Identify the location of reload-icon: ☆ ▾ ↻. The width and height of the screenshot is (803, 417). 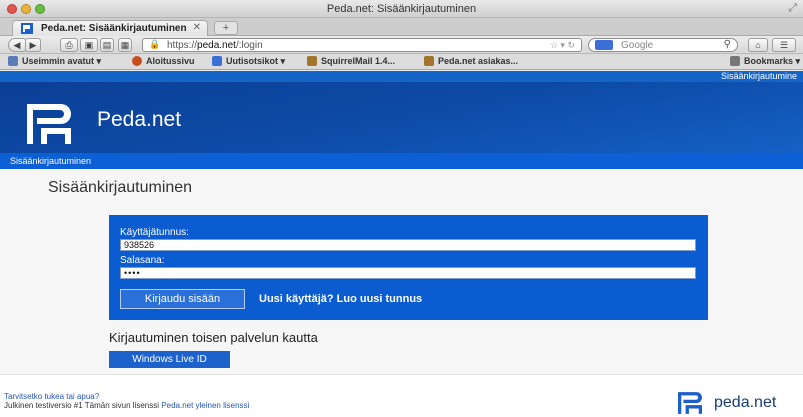
(562, 45).